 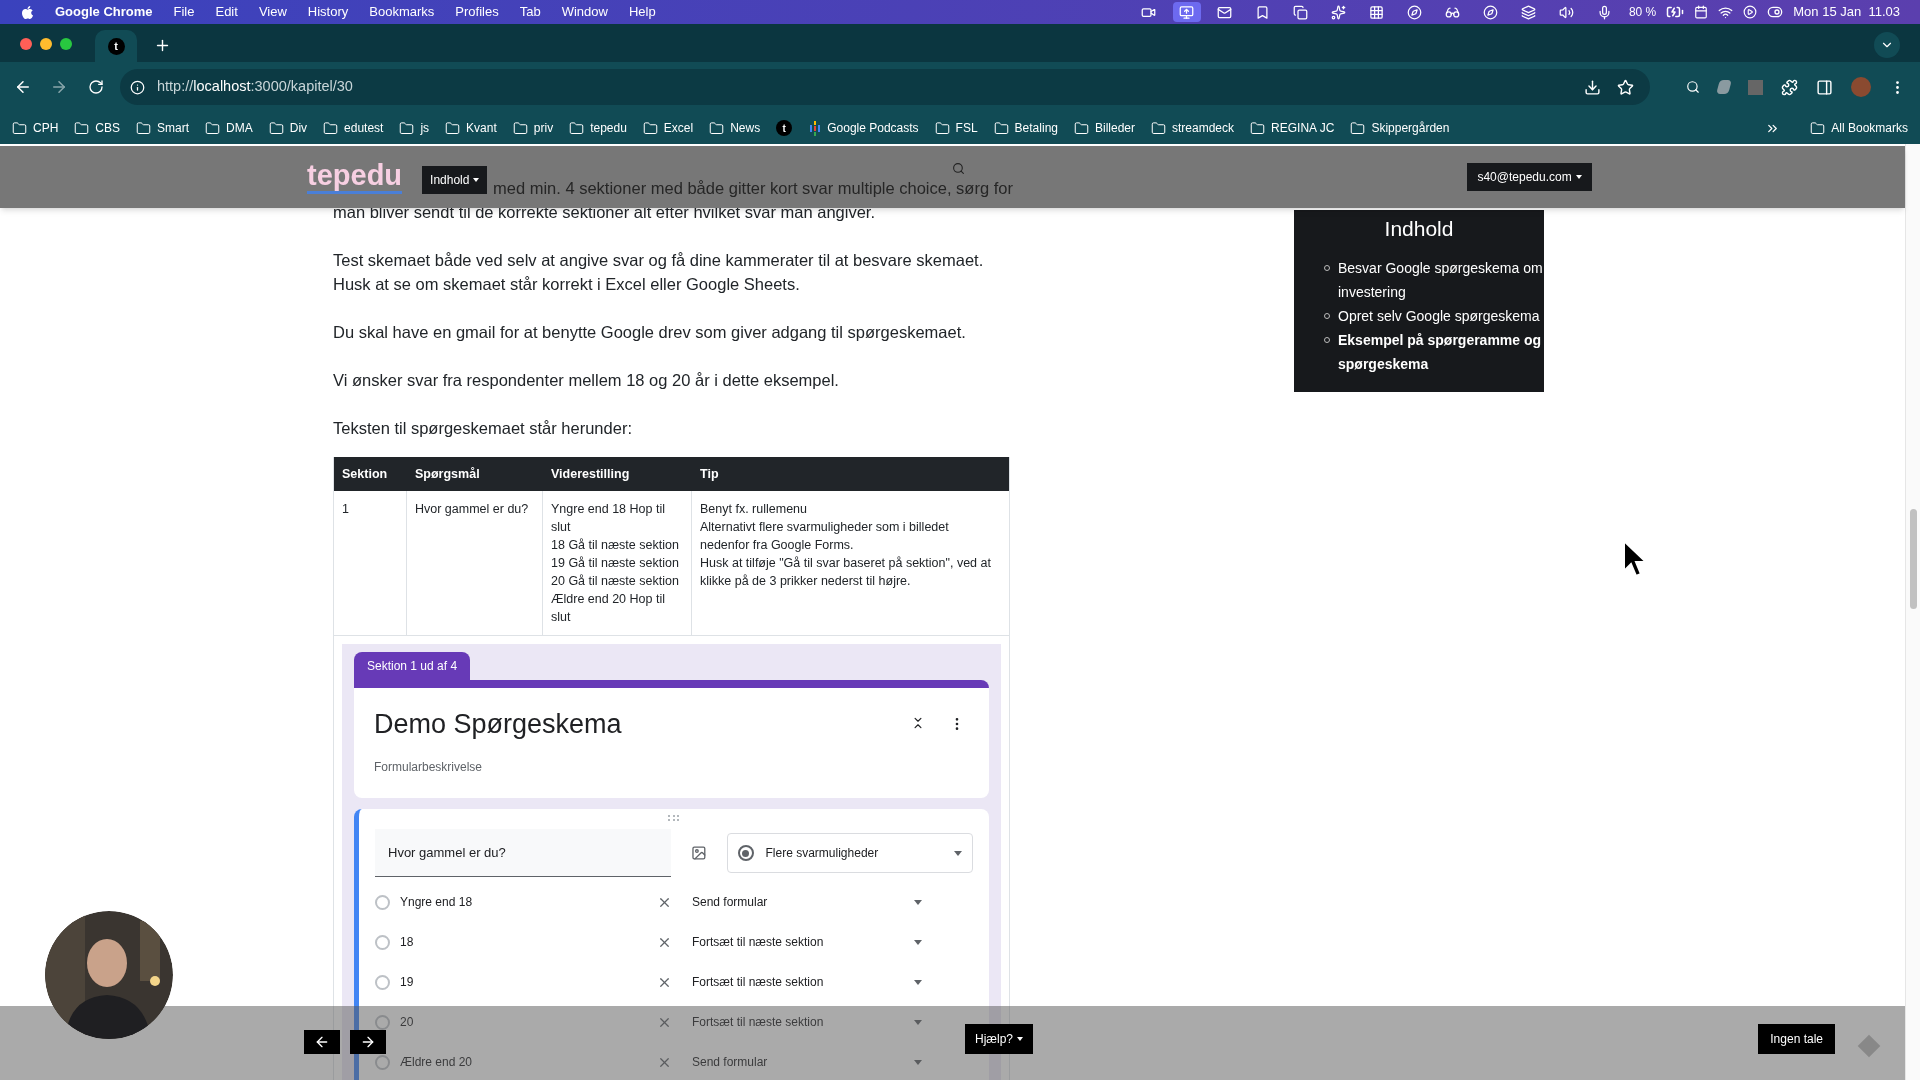 I want to click on menu-item: Window, so click(x=584, y=12).